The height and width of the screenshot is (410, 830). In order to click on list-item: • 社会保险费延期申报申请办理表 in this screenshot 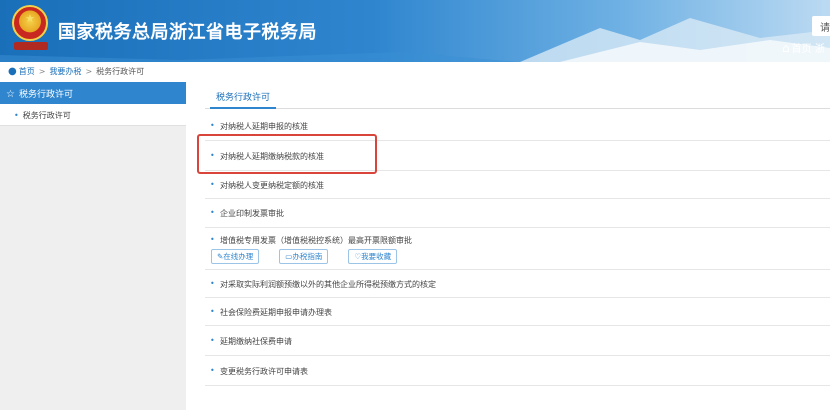, I will do `click(517, 312)`.